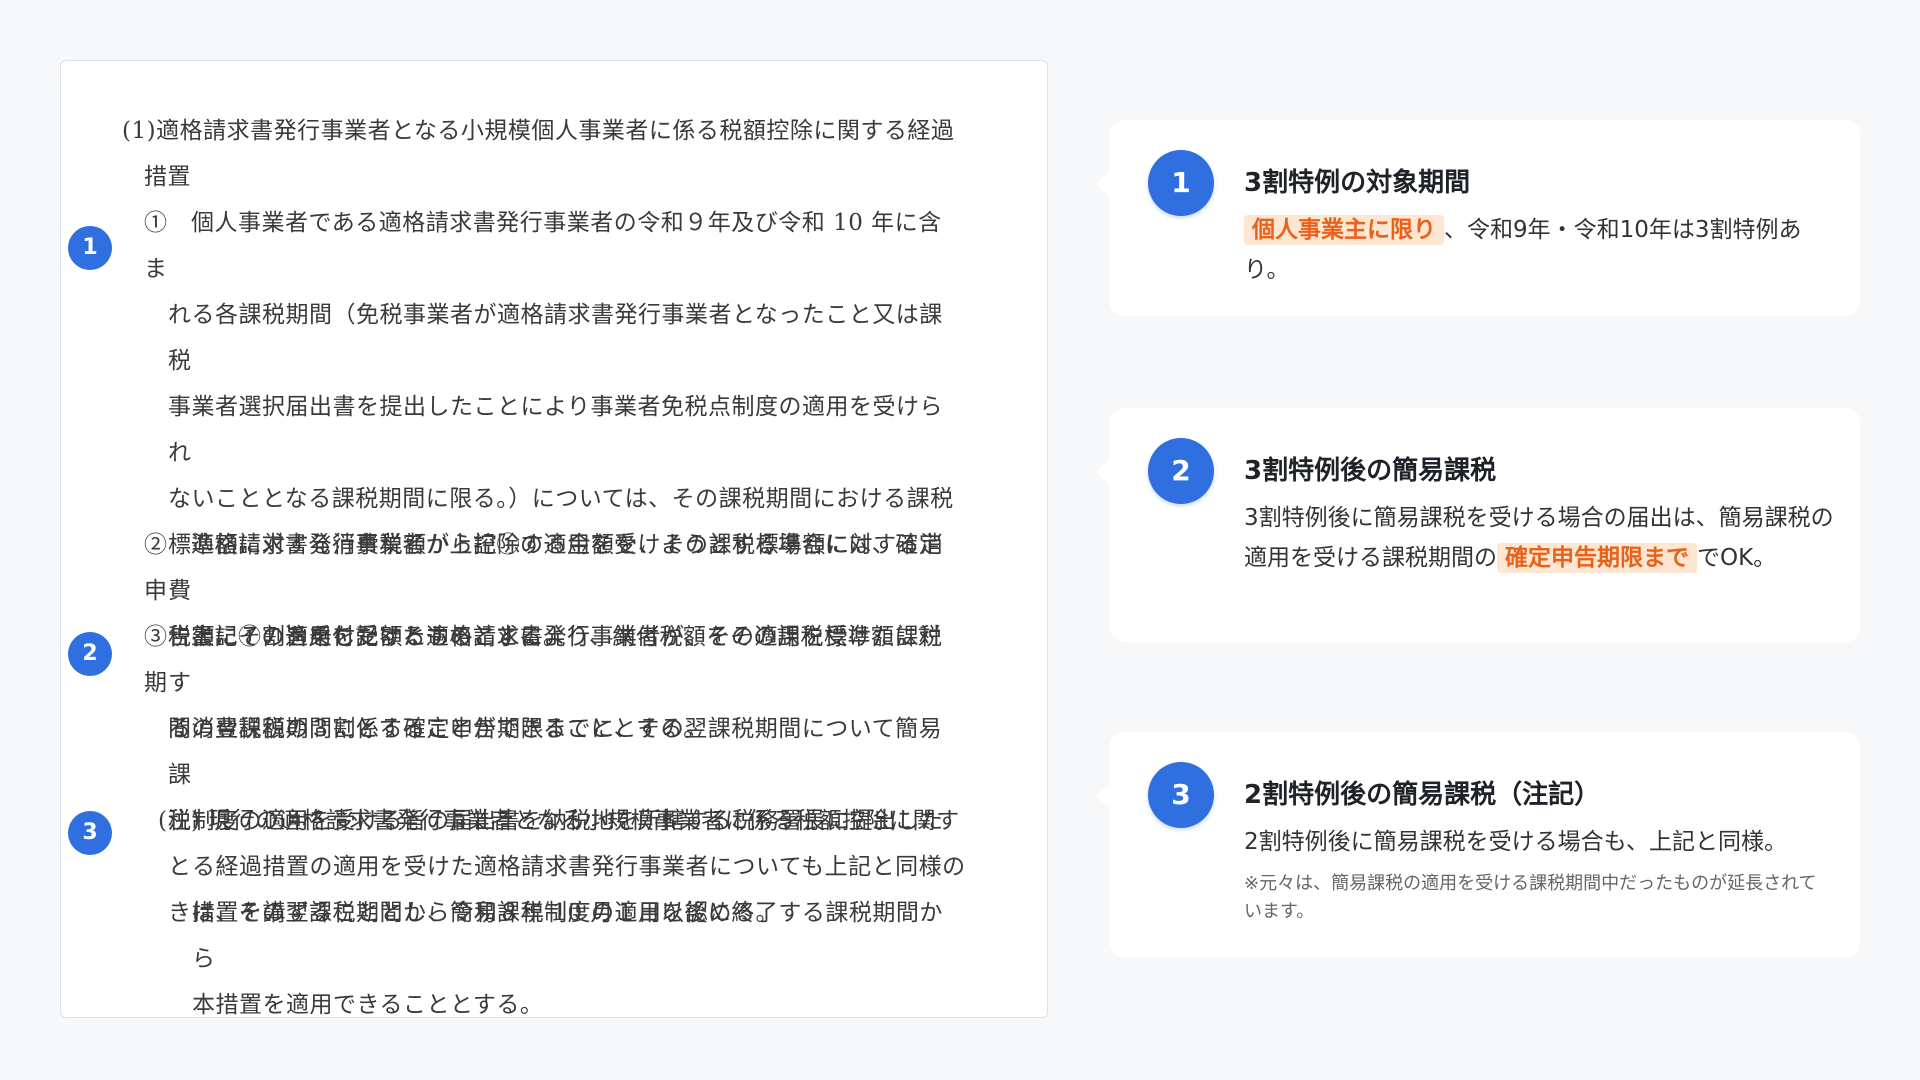 Image resolution: width=1920 pixels, height=1080 pixels. What do you see at coordinates (1357, 183) in the screenshot?
I see `card-title: 3割特例の対象期間` at bounding box center [1357, 183].